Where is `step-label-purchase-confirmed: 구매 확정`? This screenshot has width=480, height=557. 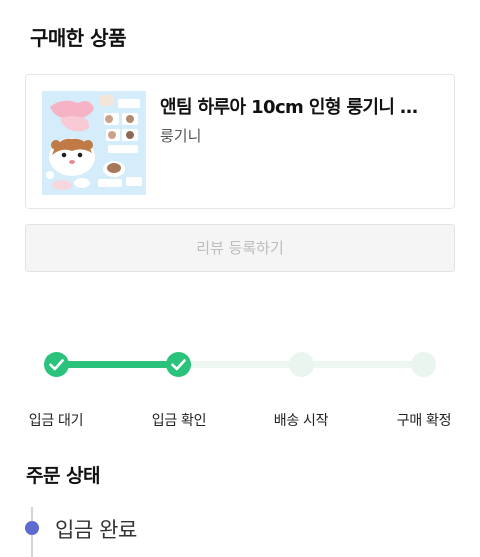
step-label-purchase-confirmed: 구매 확정 is located at coordinates (424, 421).